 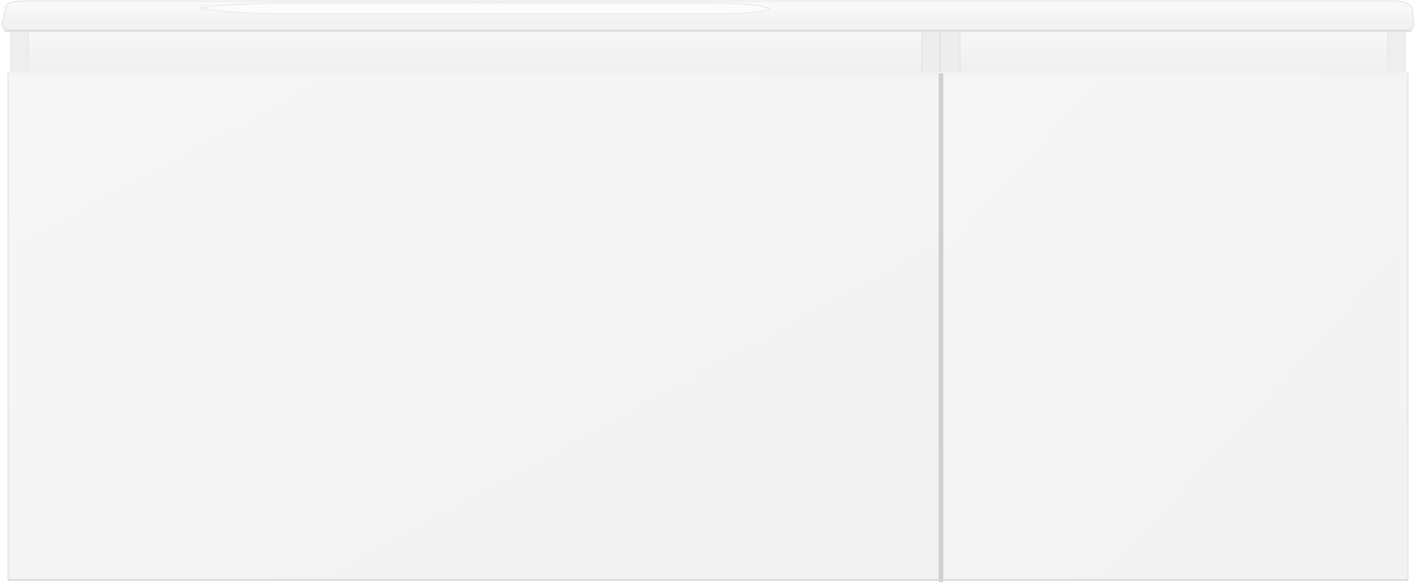 What do you see at coordinates (19, 52) in the screenshot?
I see `channel-side-left` at bounding box center [19, 52].